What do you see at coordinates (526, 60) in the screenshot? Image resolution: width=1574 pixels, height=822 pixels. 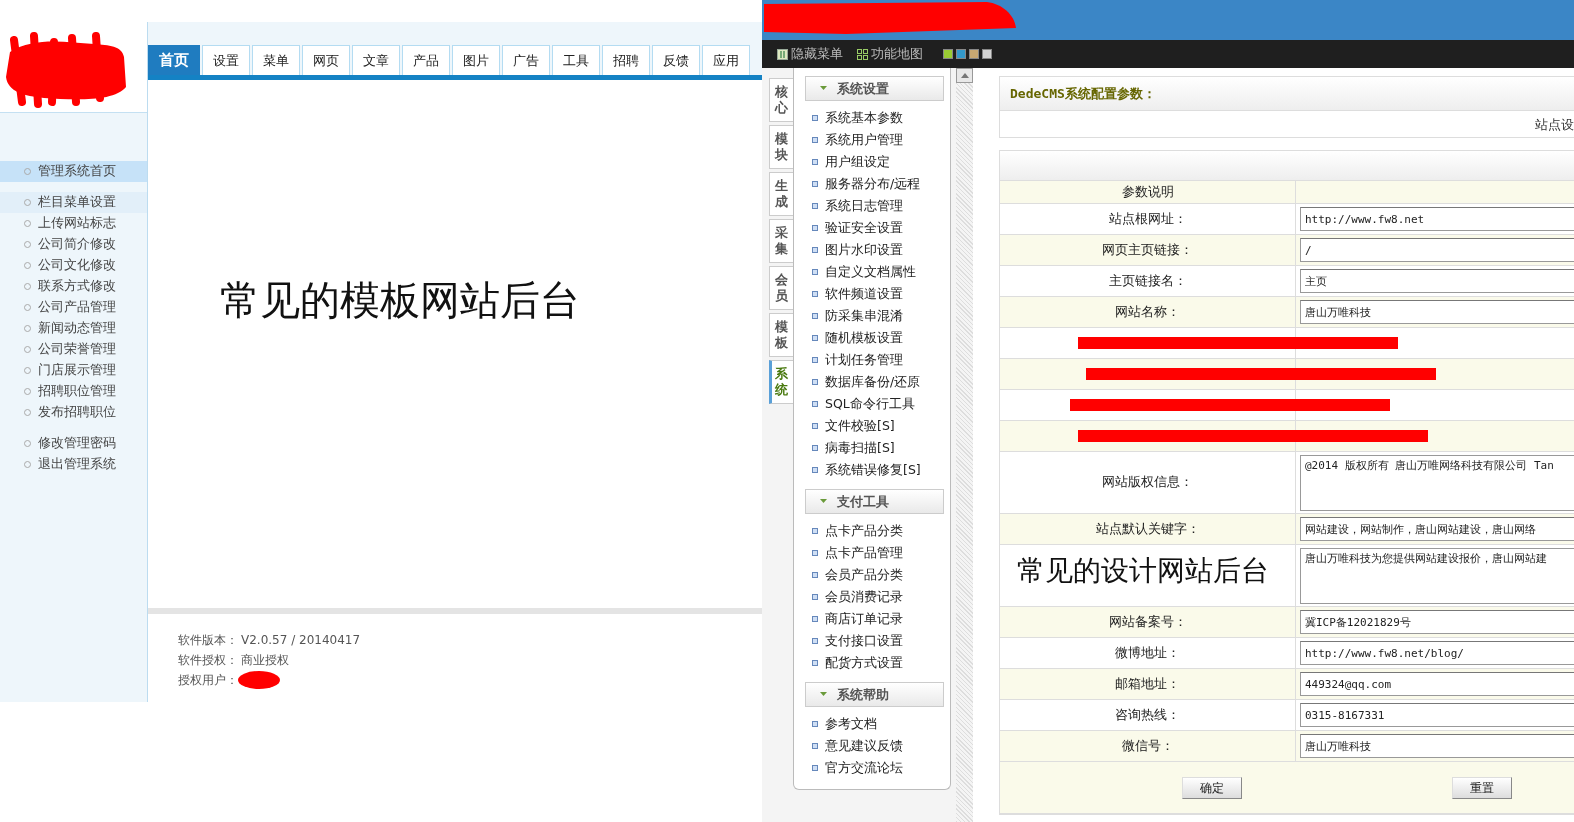 I see `nav-tab: 广告` at bounding box center [526, 60].